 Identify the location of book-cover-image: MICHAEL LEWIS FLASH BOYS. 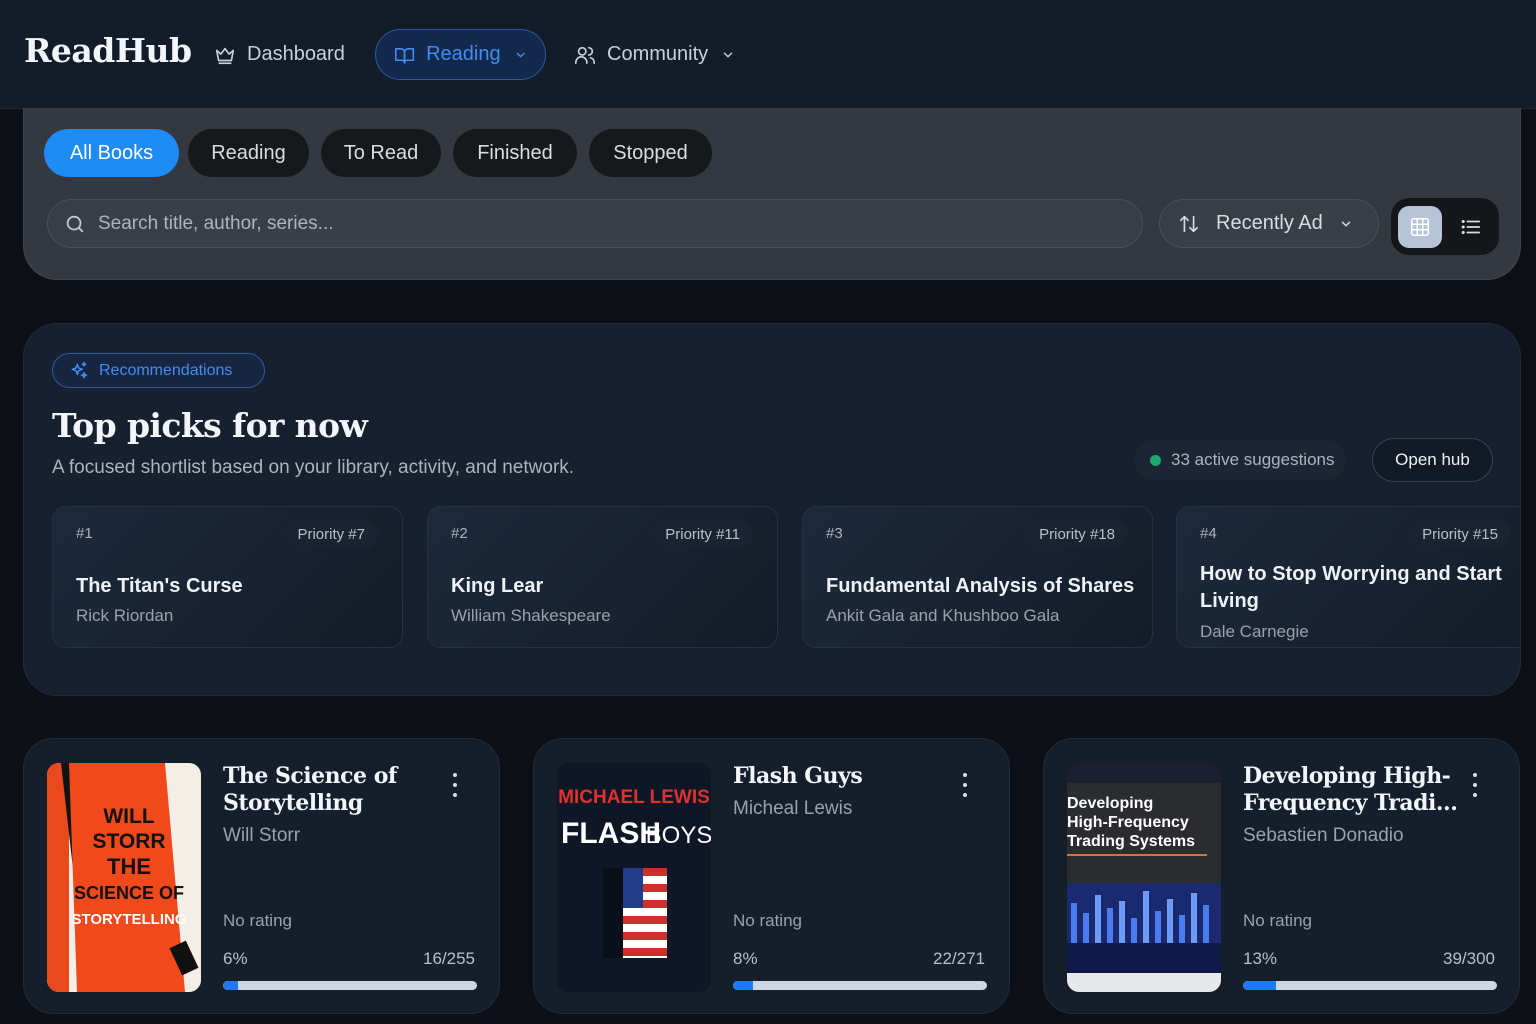
(634, 877).